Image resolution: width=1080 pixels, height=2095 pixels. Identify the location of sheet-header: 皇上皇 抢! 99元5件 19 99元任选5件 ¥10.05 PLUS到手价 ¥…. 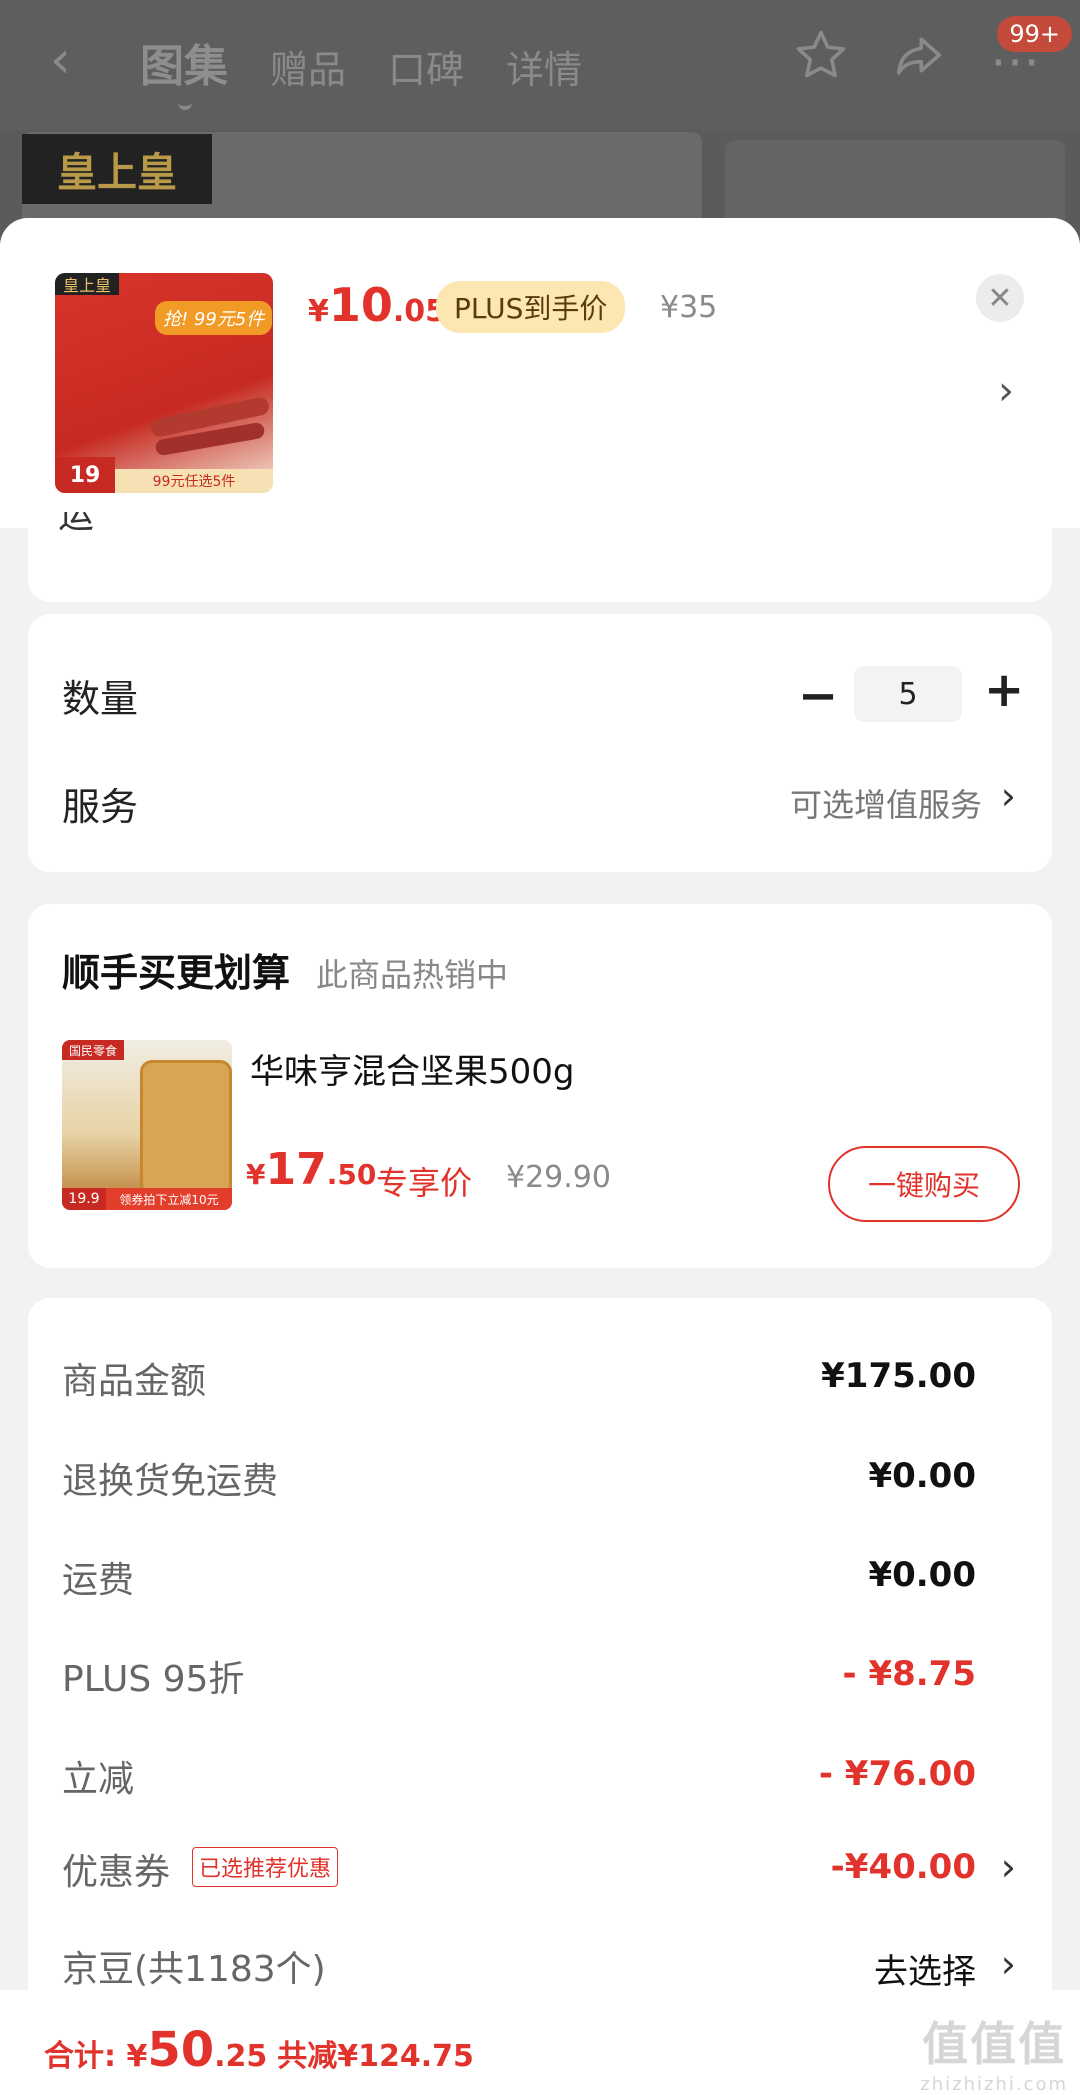
(540, 373).